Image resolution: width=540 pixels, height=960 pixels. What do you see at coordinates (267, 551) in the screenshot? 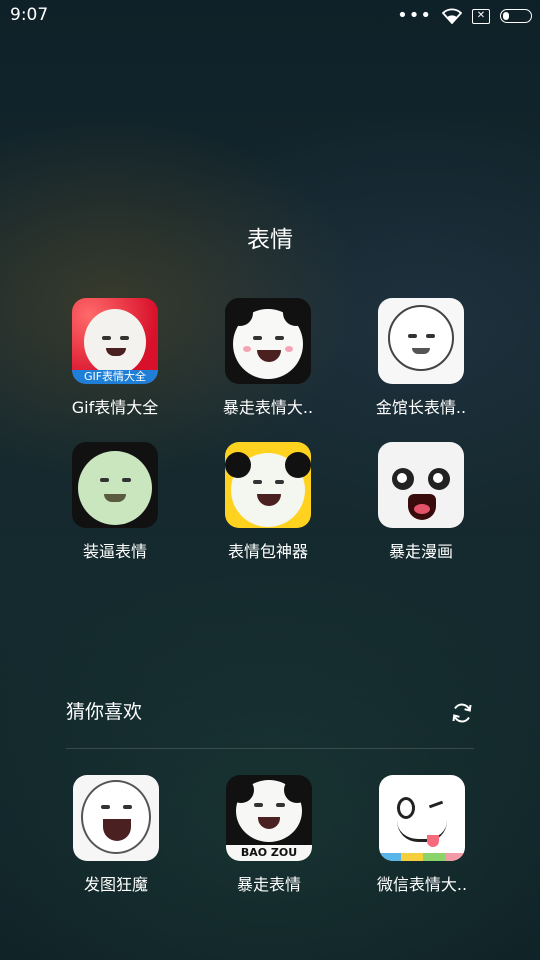
I see `app-label: 表情包神器` at bounding box center [267, 551].